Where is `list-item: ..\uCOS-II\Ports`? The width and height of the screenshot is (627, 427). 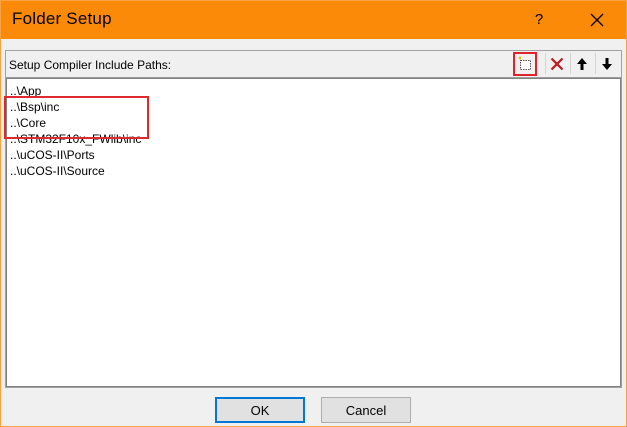
list-item: ..\uCOS-II\Ports is located at coordinates (52, 155).